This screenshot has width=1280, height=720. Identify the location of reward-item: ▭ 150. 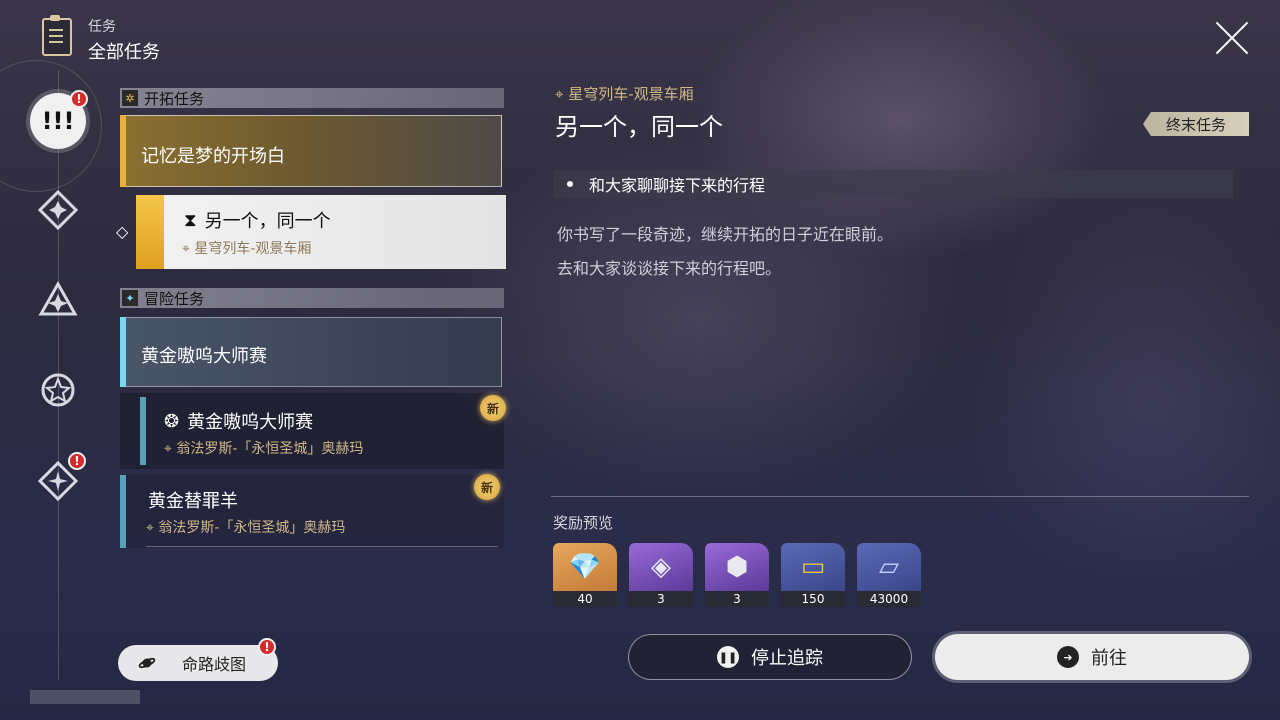
(813, 575).